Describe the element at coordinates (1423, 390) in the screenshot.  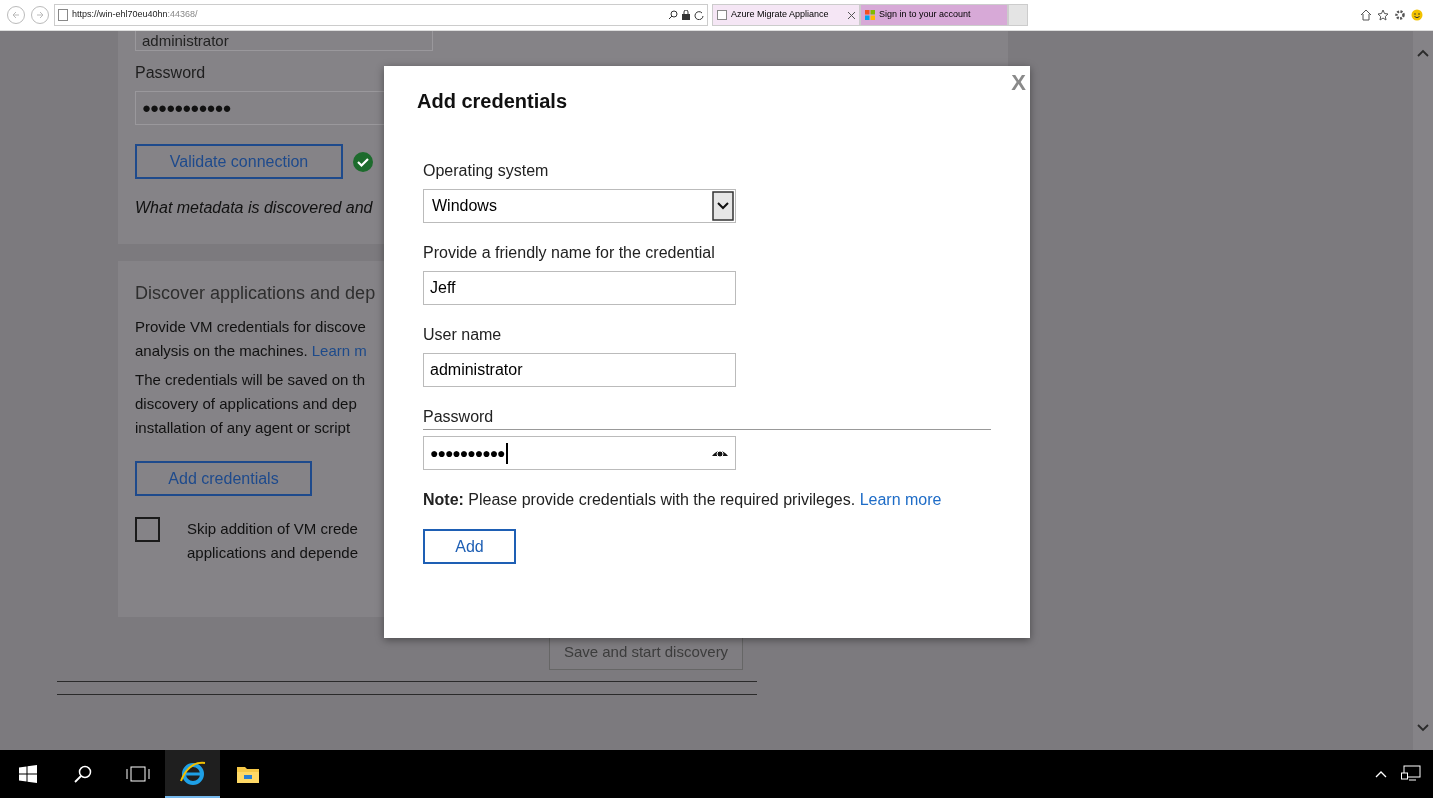
I see `scrollbar` at that location.